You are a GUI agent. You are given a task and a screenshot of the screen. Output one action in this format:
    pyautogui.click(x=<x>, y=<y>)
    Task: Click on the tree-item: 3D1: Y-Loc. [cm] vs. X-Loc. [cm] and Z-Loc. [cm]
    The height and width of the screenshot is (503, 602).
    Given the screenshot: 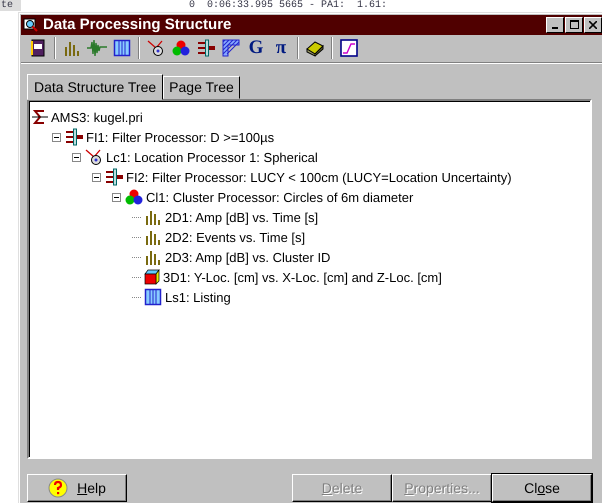 What is the action you would take?
    pyautogui.click(x=302, y=277)
    